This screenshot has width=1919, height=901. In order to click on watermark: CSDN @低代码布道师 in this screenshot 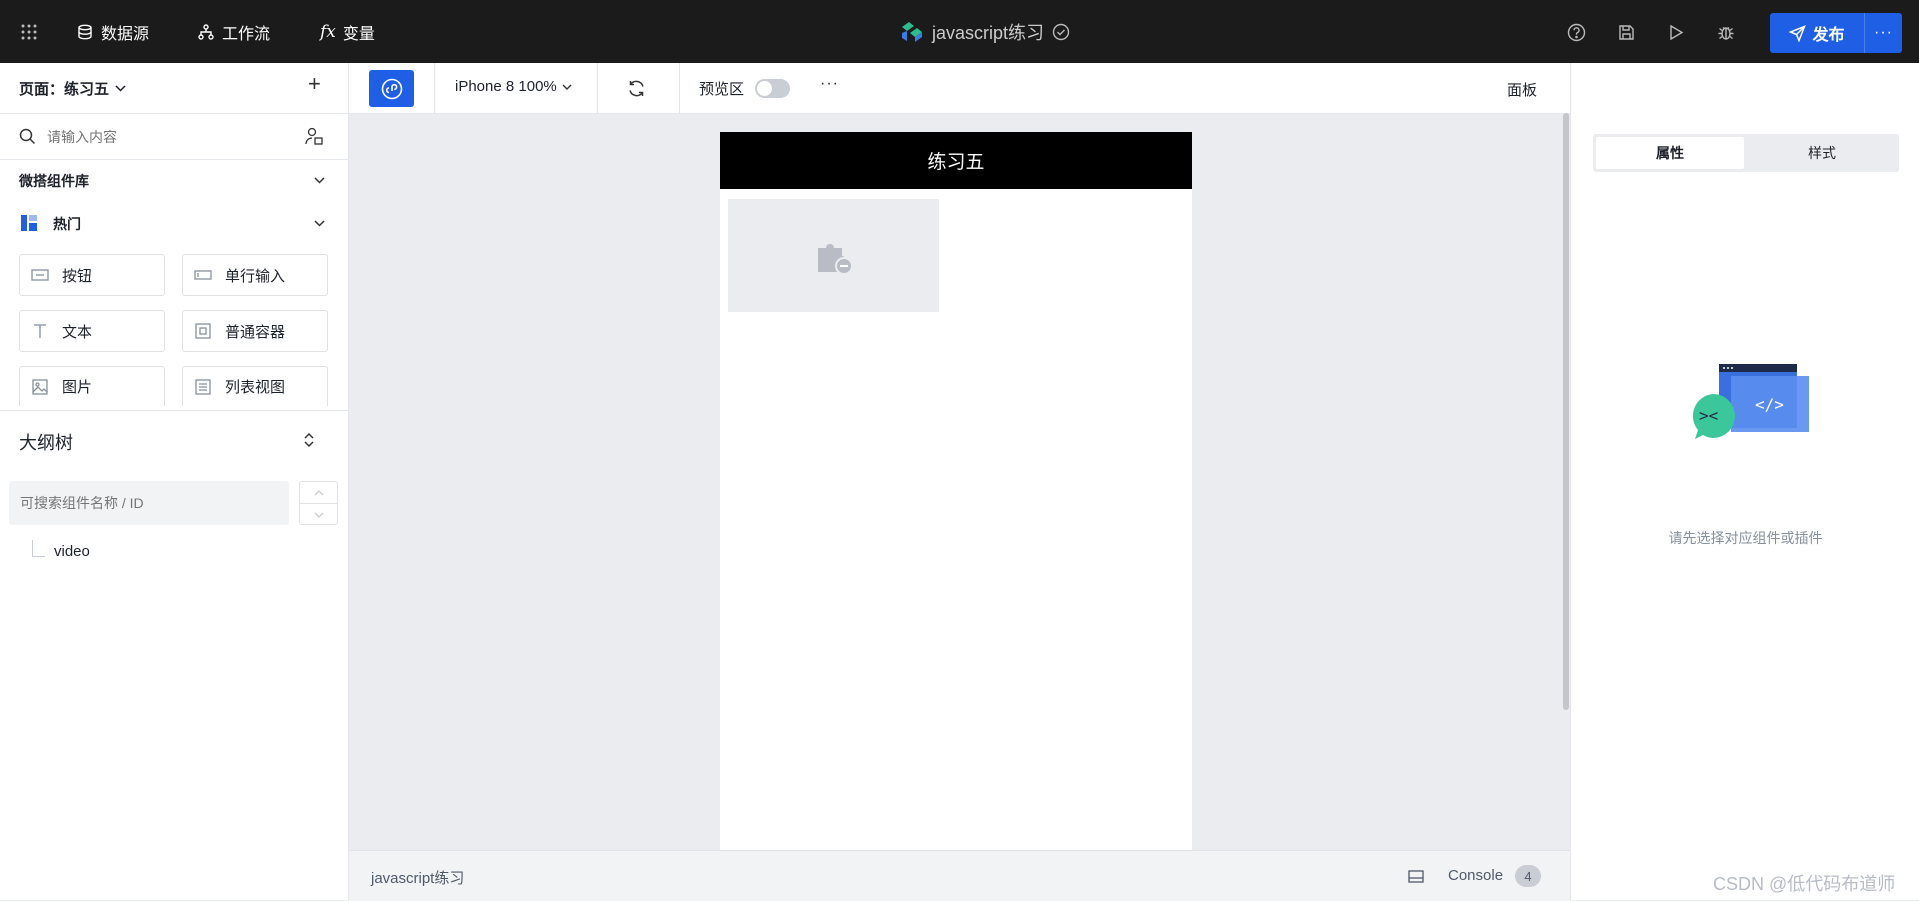, I will do `click(1804, 884)`.